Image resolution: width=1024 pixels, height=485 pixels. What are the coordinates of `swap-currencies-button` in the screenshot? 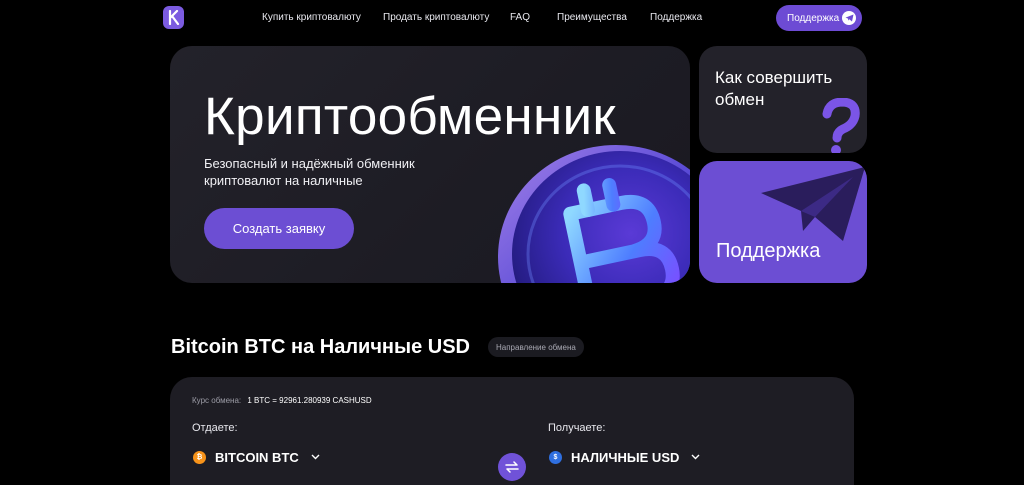 It's located at (512, 467).